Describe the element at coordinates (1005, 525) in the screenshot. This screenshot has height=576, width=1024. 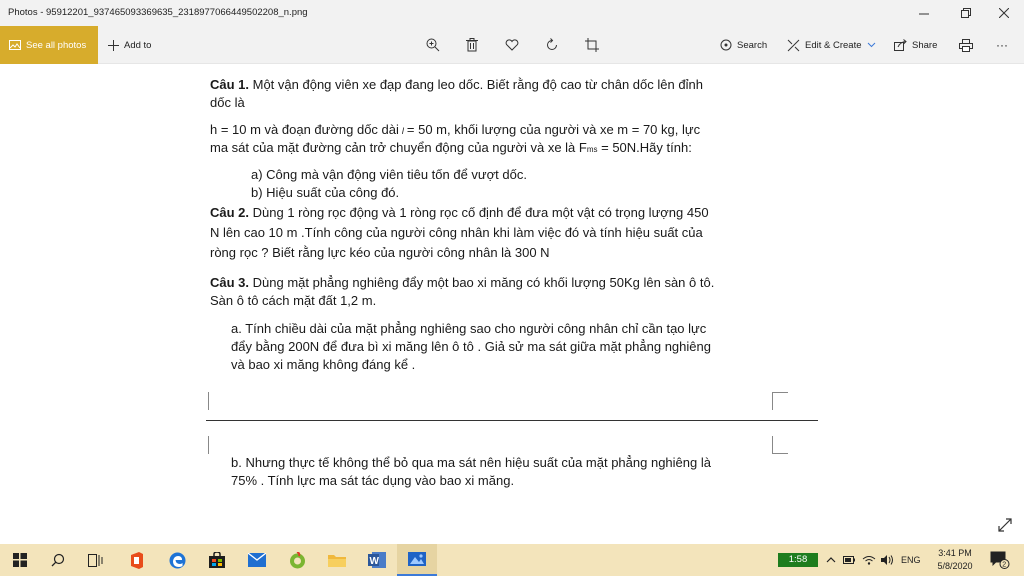
I see `expand-icon` at that location.